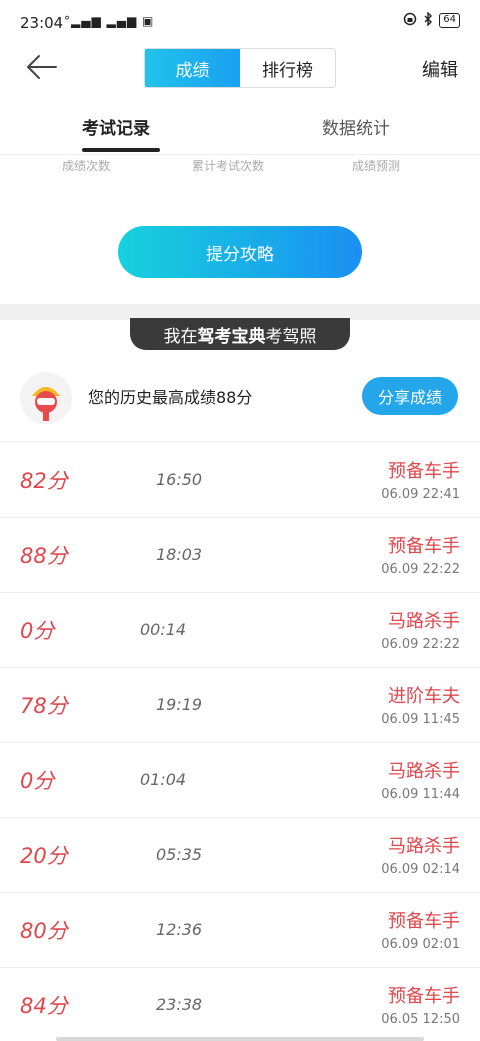 The height and width of the screenshot is (1041, 480). I want to click on mascot-icon, so click(46, 398).